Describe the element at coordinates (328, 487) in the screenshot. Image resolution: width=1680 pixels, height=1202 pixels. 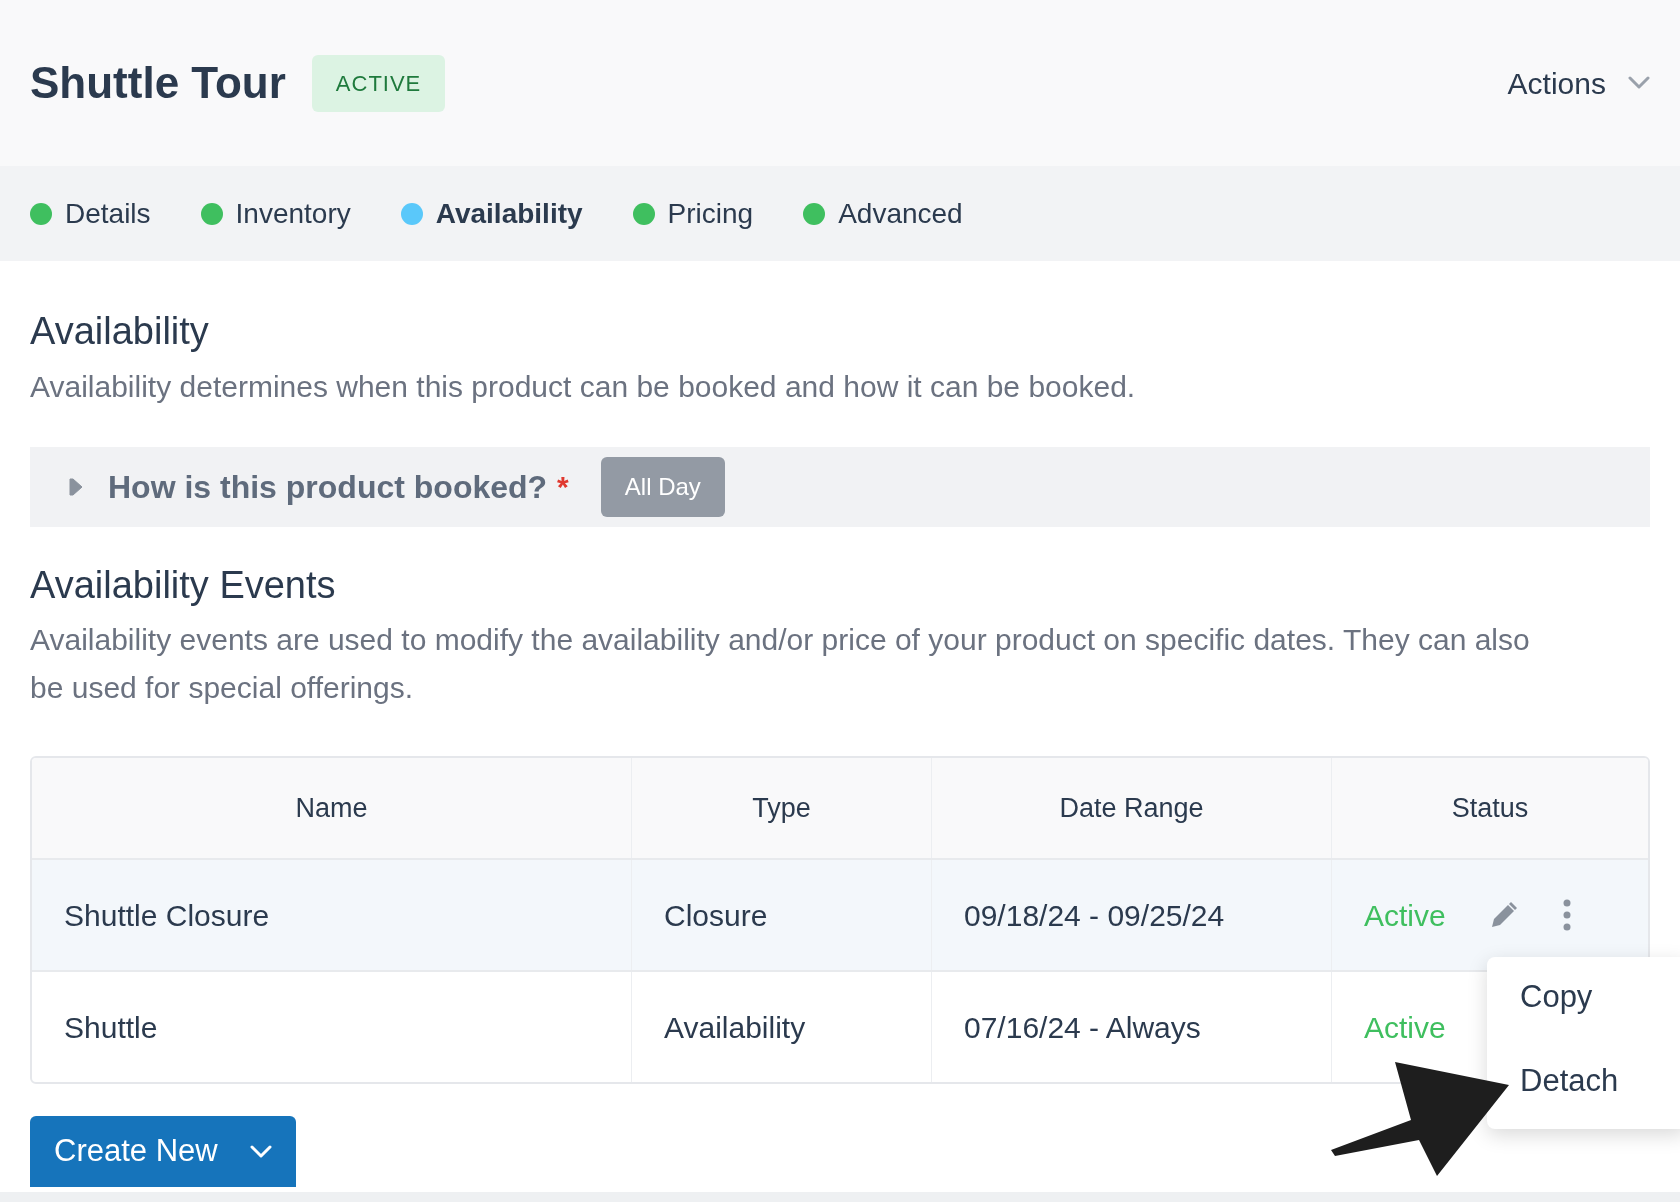
I see `booking-question: How is this product booked?` at that location.